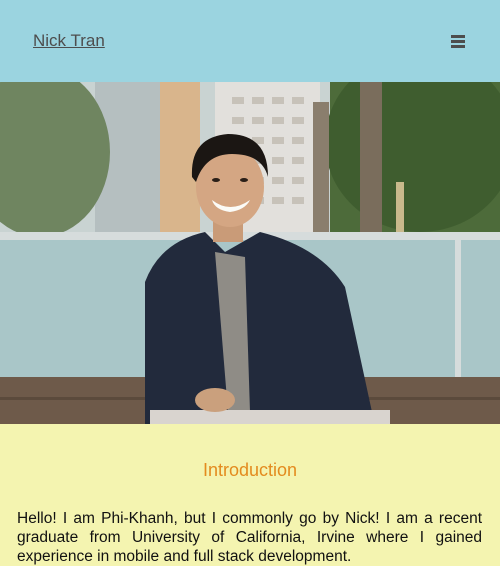  What do you see at coordinates (270, 417) in the screenshot?
I see `lap-pants` at bounding box center [270, 417].